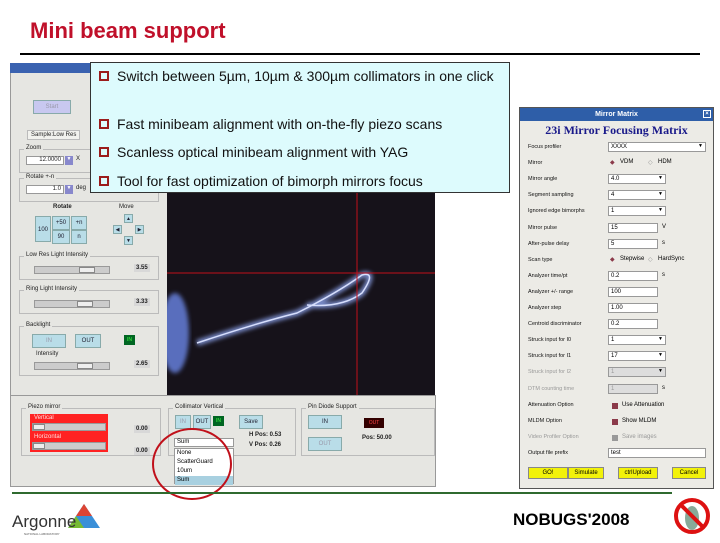  I want to click on backlight-out-button: OUT, so click(88, 341).